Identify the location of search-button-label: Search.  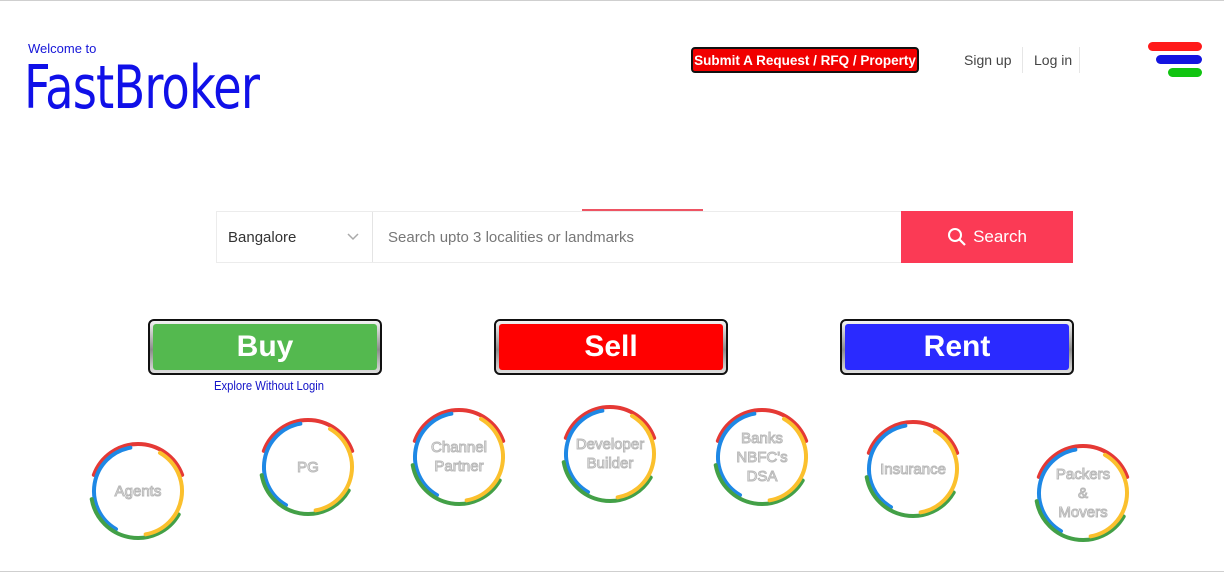
(1000, 236).